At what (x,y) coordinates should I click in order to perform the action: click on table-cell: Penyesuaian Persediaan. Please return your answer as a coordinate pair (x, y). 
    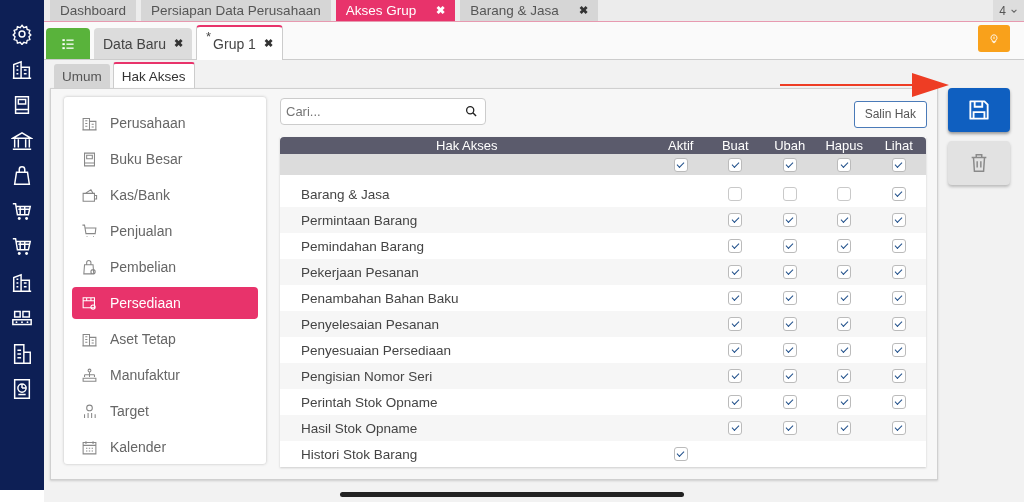
    Looking at the image, I should click on (376, 350).